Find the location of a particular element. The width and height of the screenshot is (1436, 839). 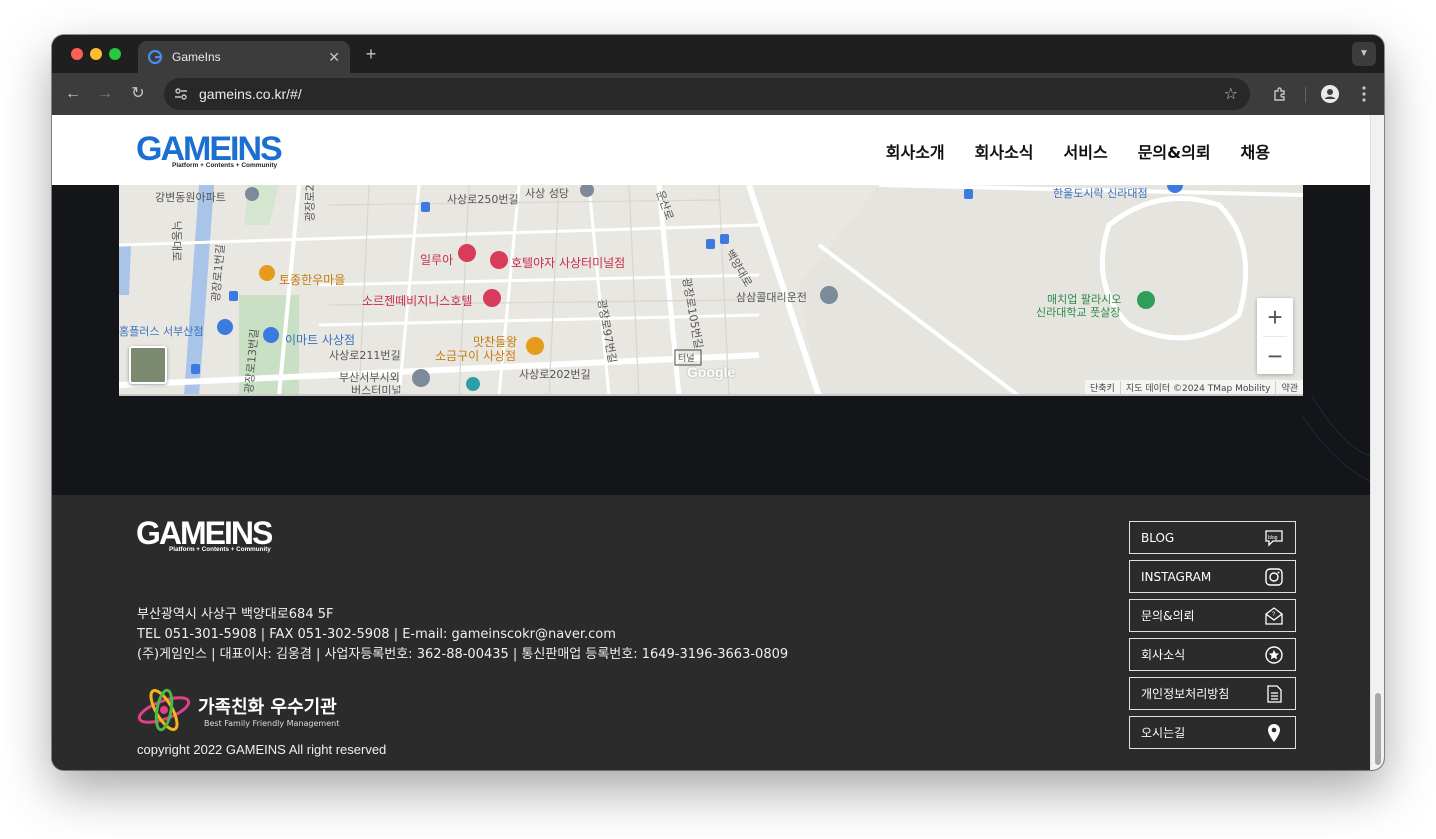

map-label: 호텔야자 사상터미널점 is located at coordinates (568, 263).